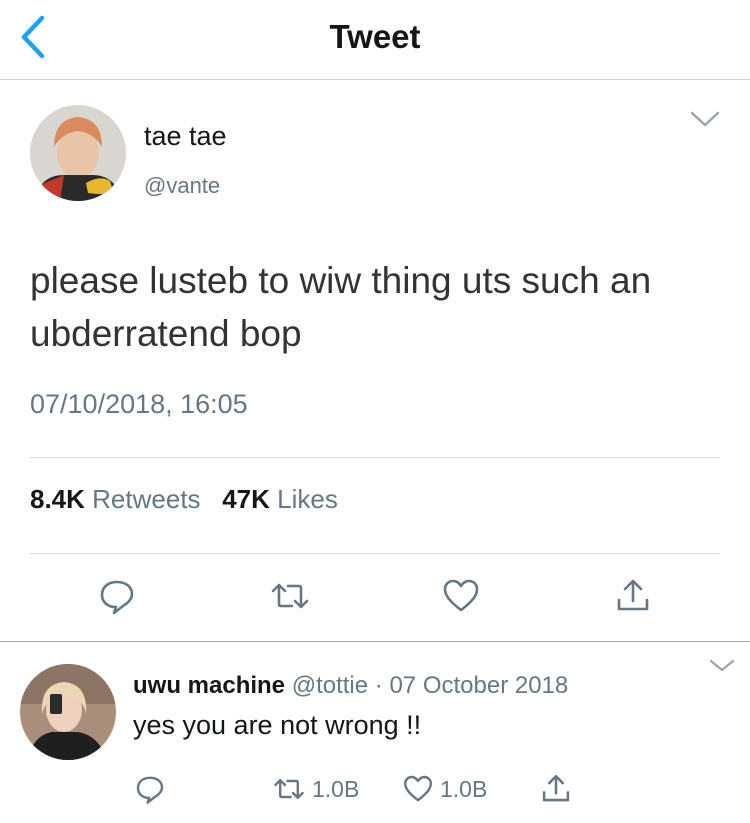  I want to click on author-name: tae tae, so click(185, 136).